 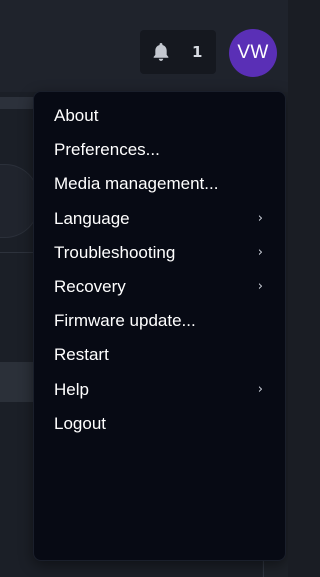 What do you see at coordinates (76, 116) in the screenshot?
I see `menu-item-label: About` at bounding box center [76, 116].